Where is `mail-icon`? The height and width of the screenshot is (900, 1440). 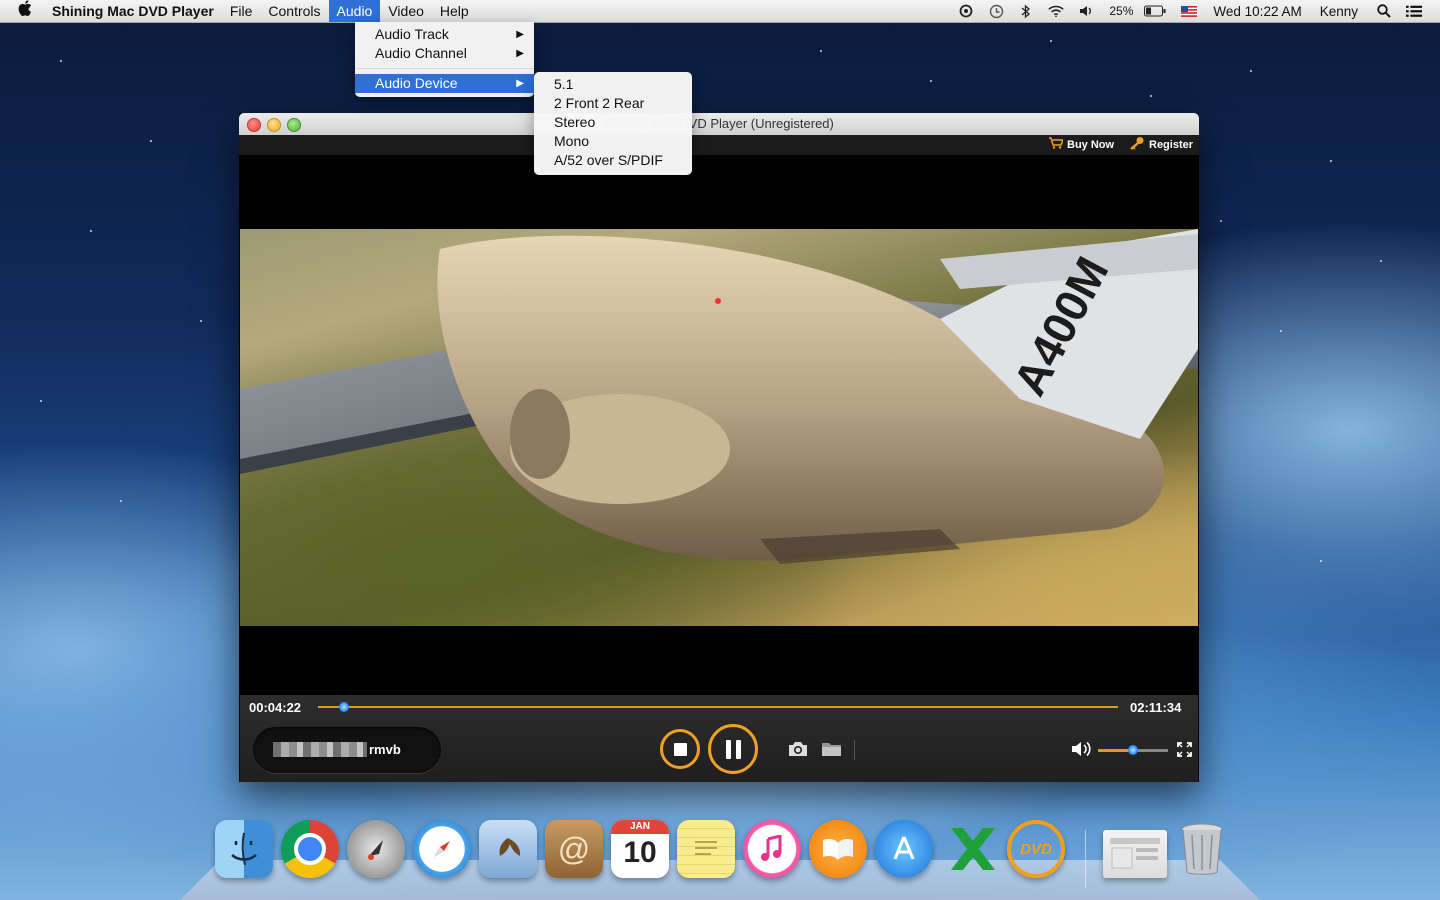 mail-icon is located at coordinates (508, 849).